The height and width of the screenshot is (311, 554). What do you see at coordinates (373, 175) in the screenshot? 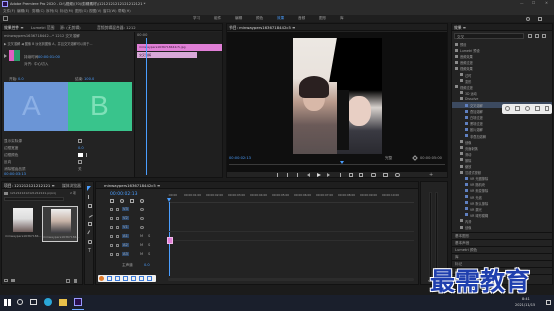
I see `export-frame-icon` at bounding box center [373, 175].